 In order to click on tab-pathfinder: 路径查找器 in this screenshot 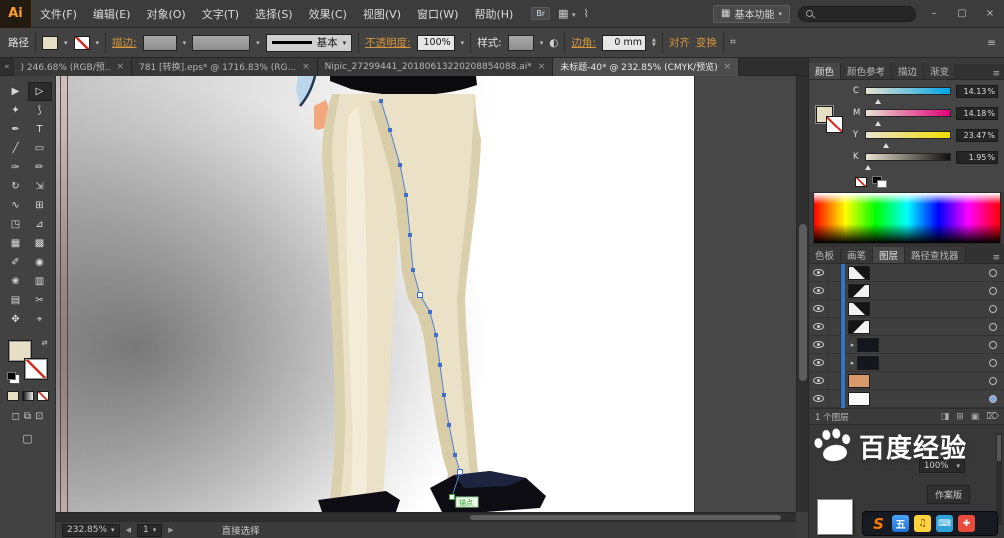, I will do `click(935, 255)`.